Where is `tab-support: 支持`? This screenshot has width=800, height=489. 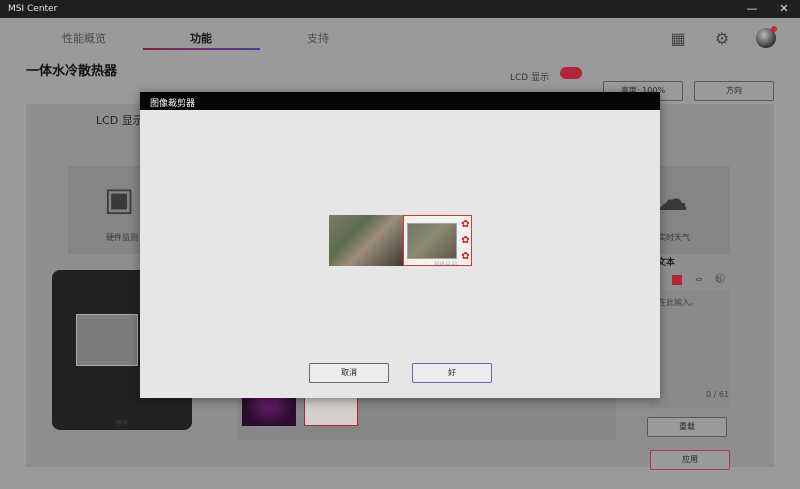 tab-support: 支持 is located at coordinates (318, 38).